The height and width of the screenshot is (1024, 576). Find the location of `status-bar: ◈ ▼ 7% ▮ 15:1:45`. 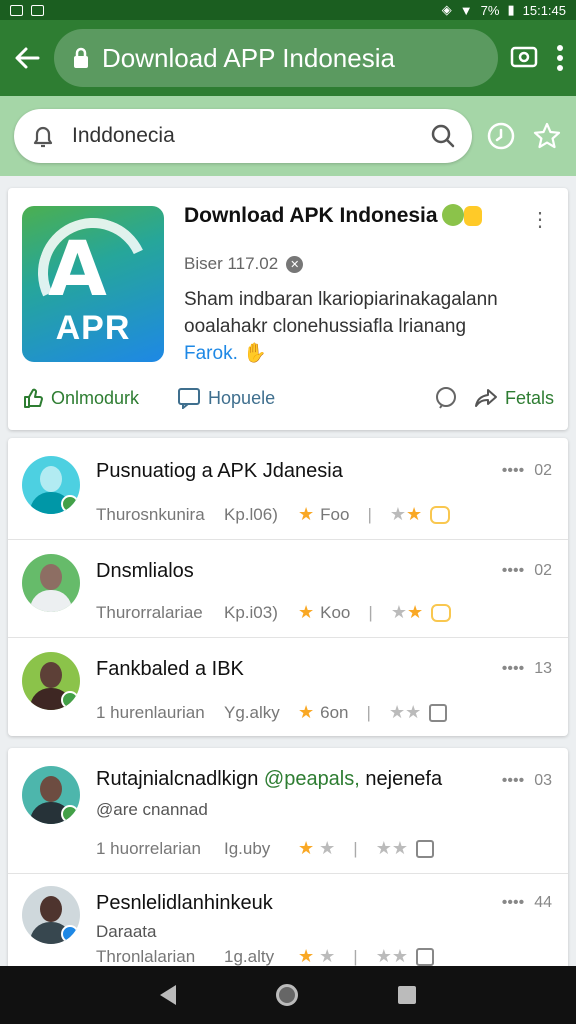

status-bar: ◈ ▼ 7% ▮ 15:1:45 is located at coordinates (288, 10).